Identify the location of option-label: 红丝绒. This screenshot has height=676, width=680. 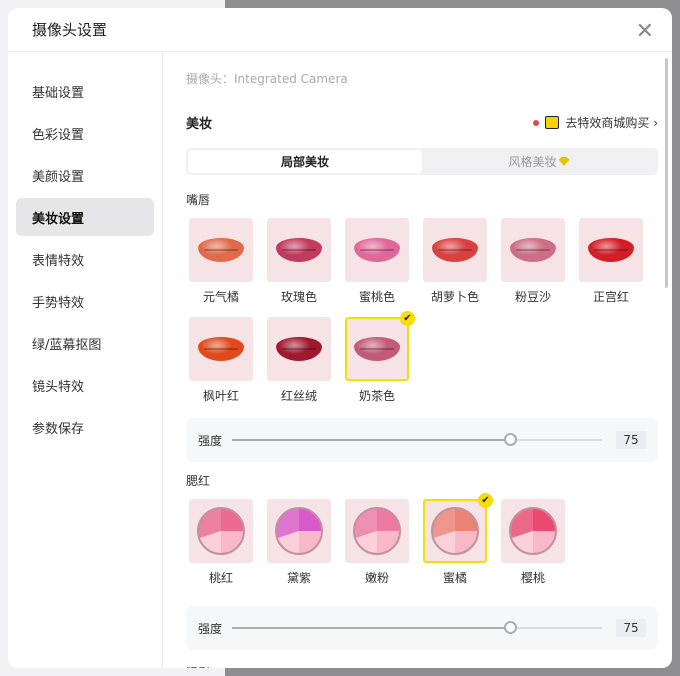
(298, 396).